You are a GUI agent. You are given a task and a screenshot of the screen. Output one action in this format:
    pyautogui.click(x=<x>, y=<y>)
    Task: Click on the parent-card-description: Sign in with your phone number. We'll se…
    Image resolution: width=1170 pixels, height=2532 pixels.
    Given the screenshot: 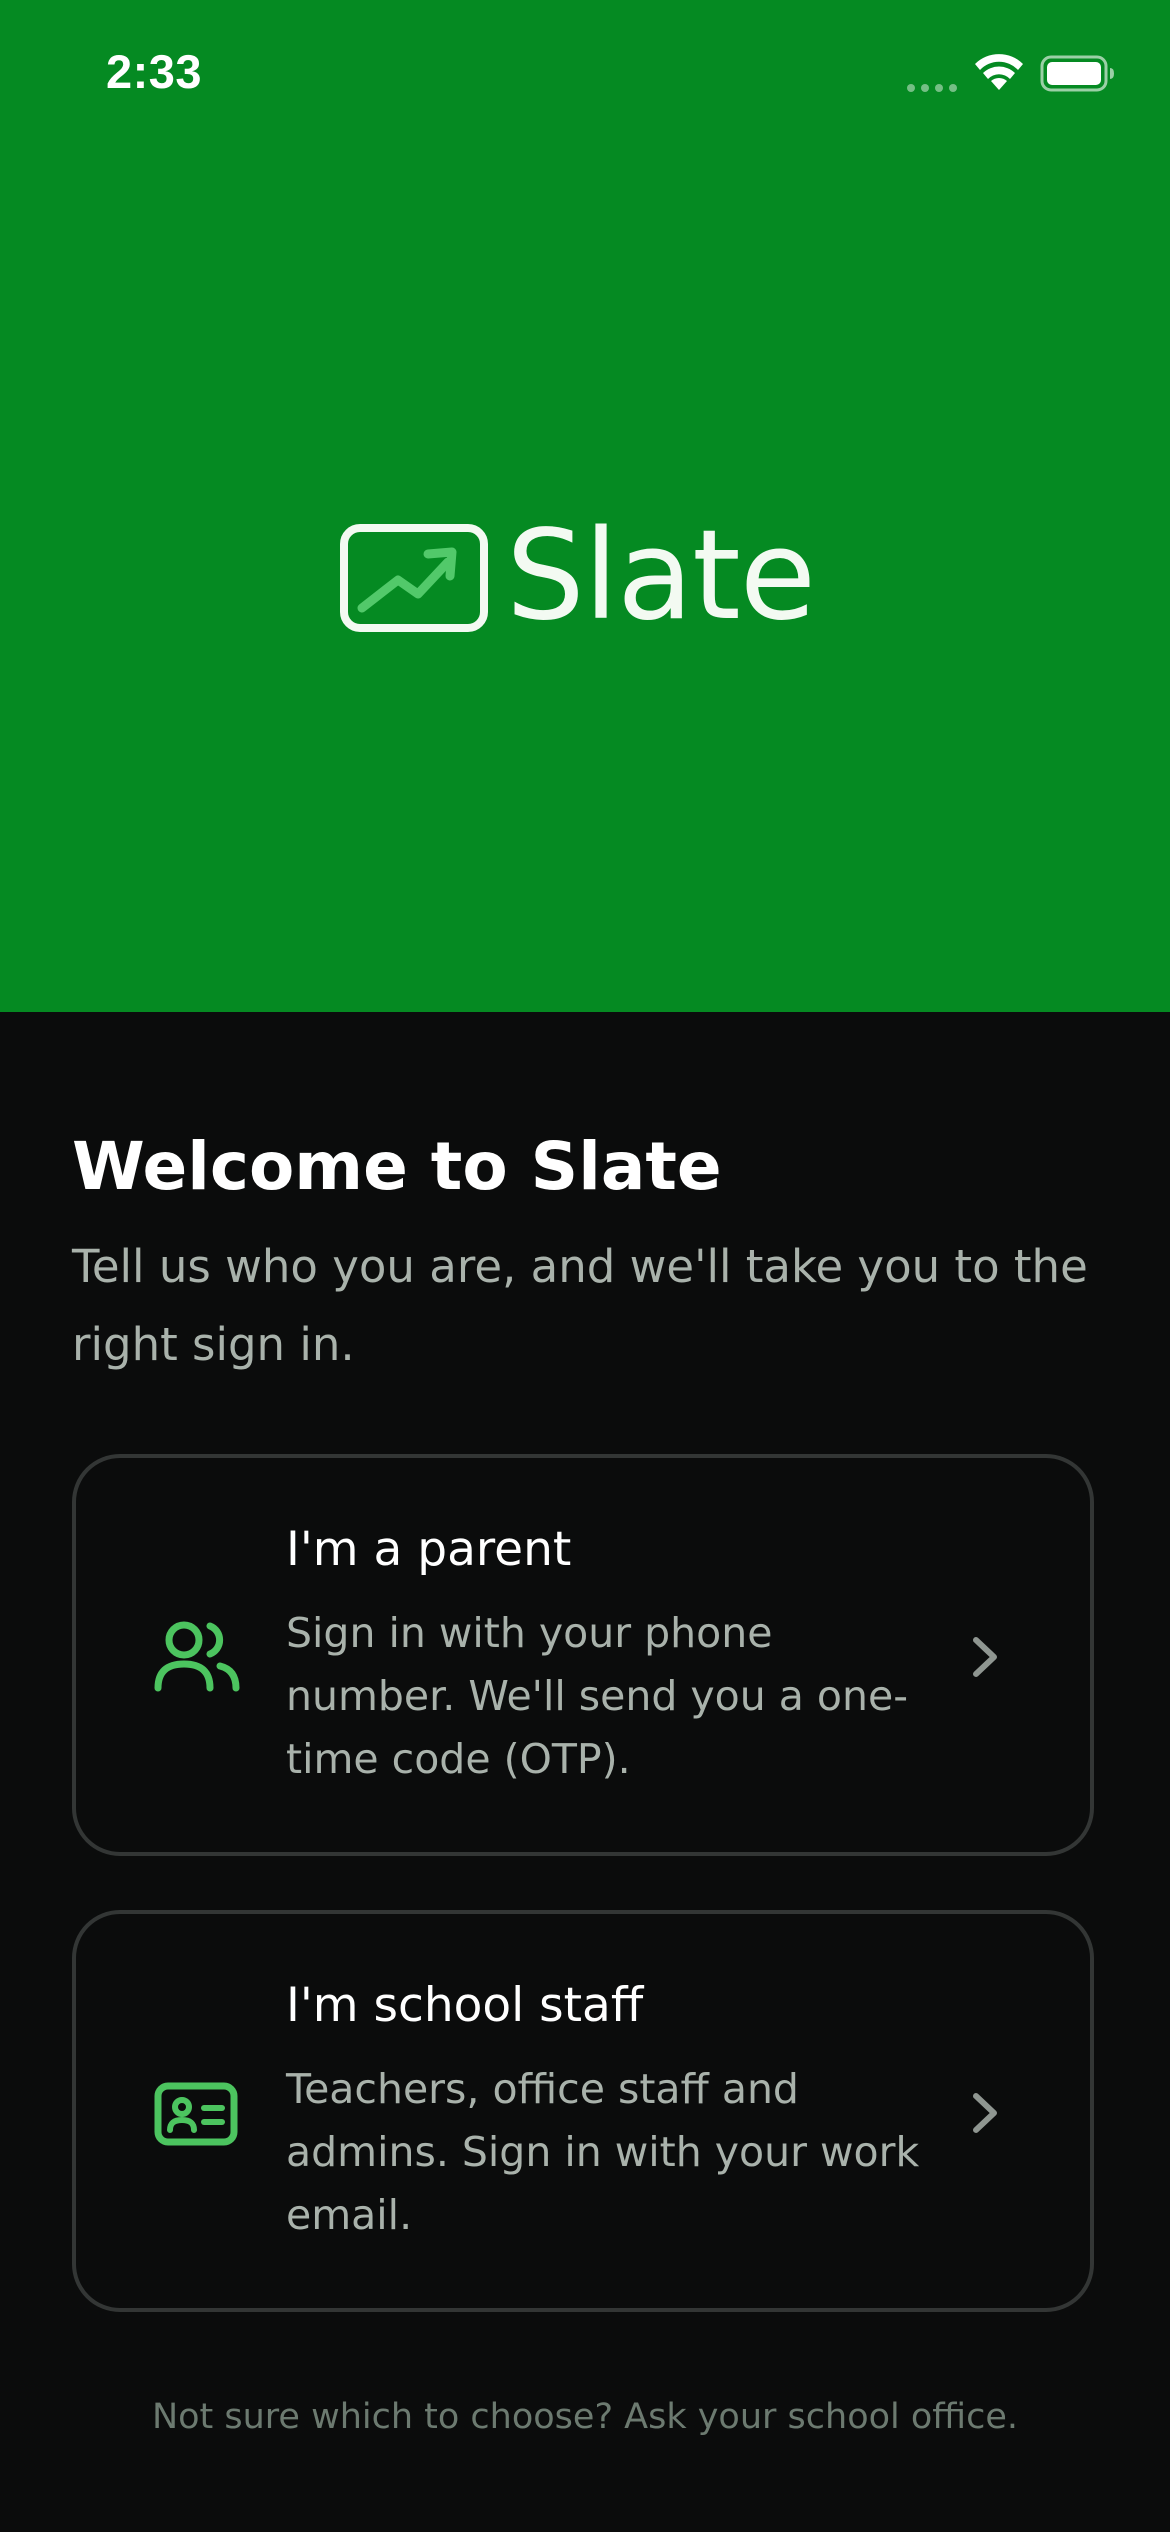 What is the action you would take?
    pyautogui.click(x=597, y=1696)
    